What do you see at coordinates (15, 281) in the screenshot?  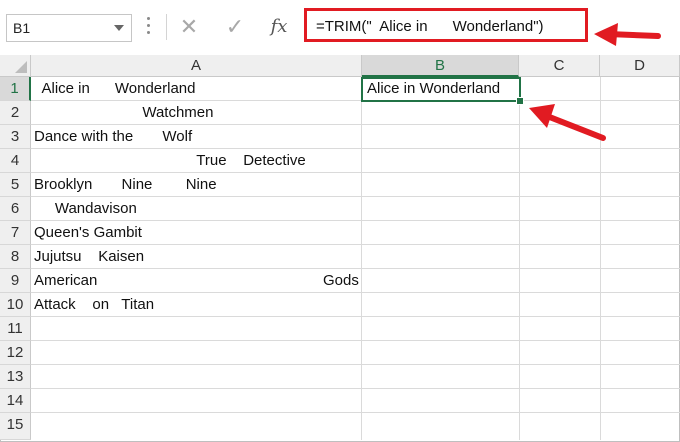 I see `row-header-9: 9` at bounding box center [15, 281].